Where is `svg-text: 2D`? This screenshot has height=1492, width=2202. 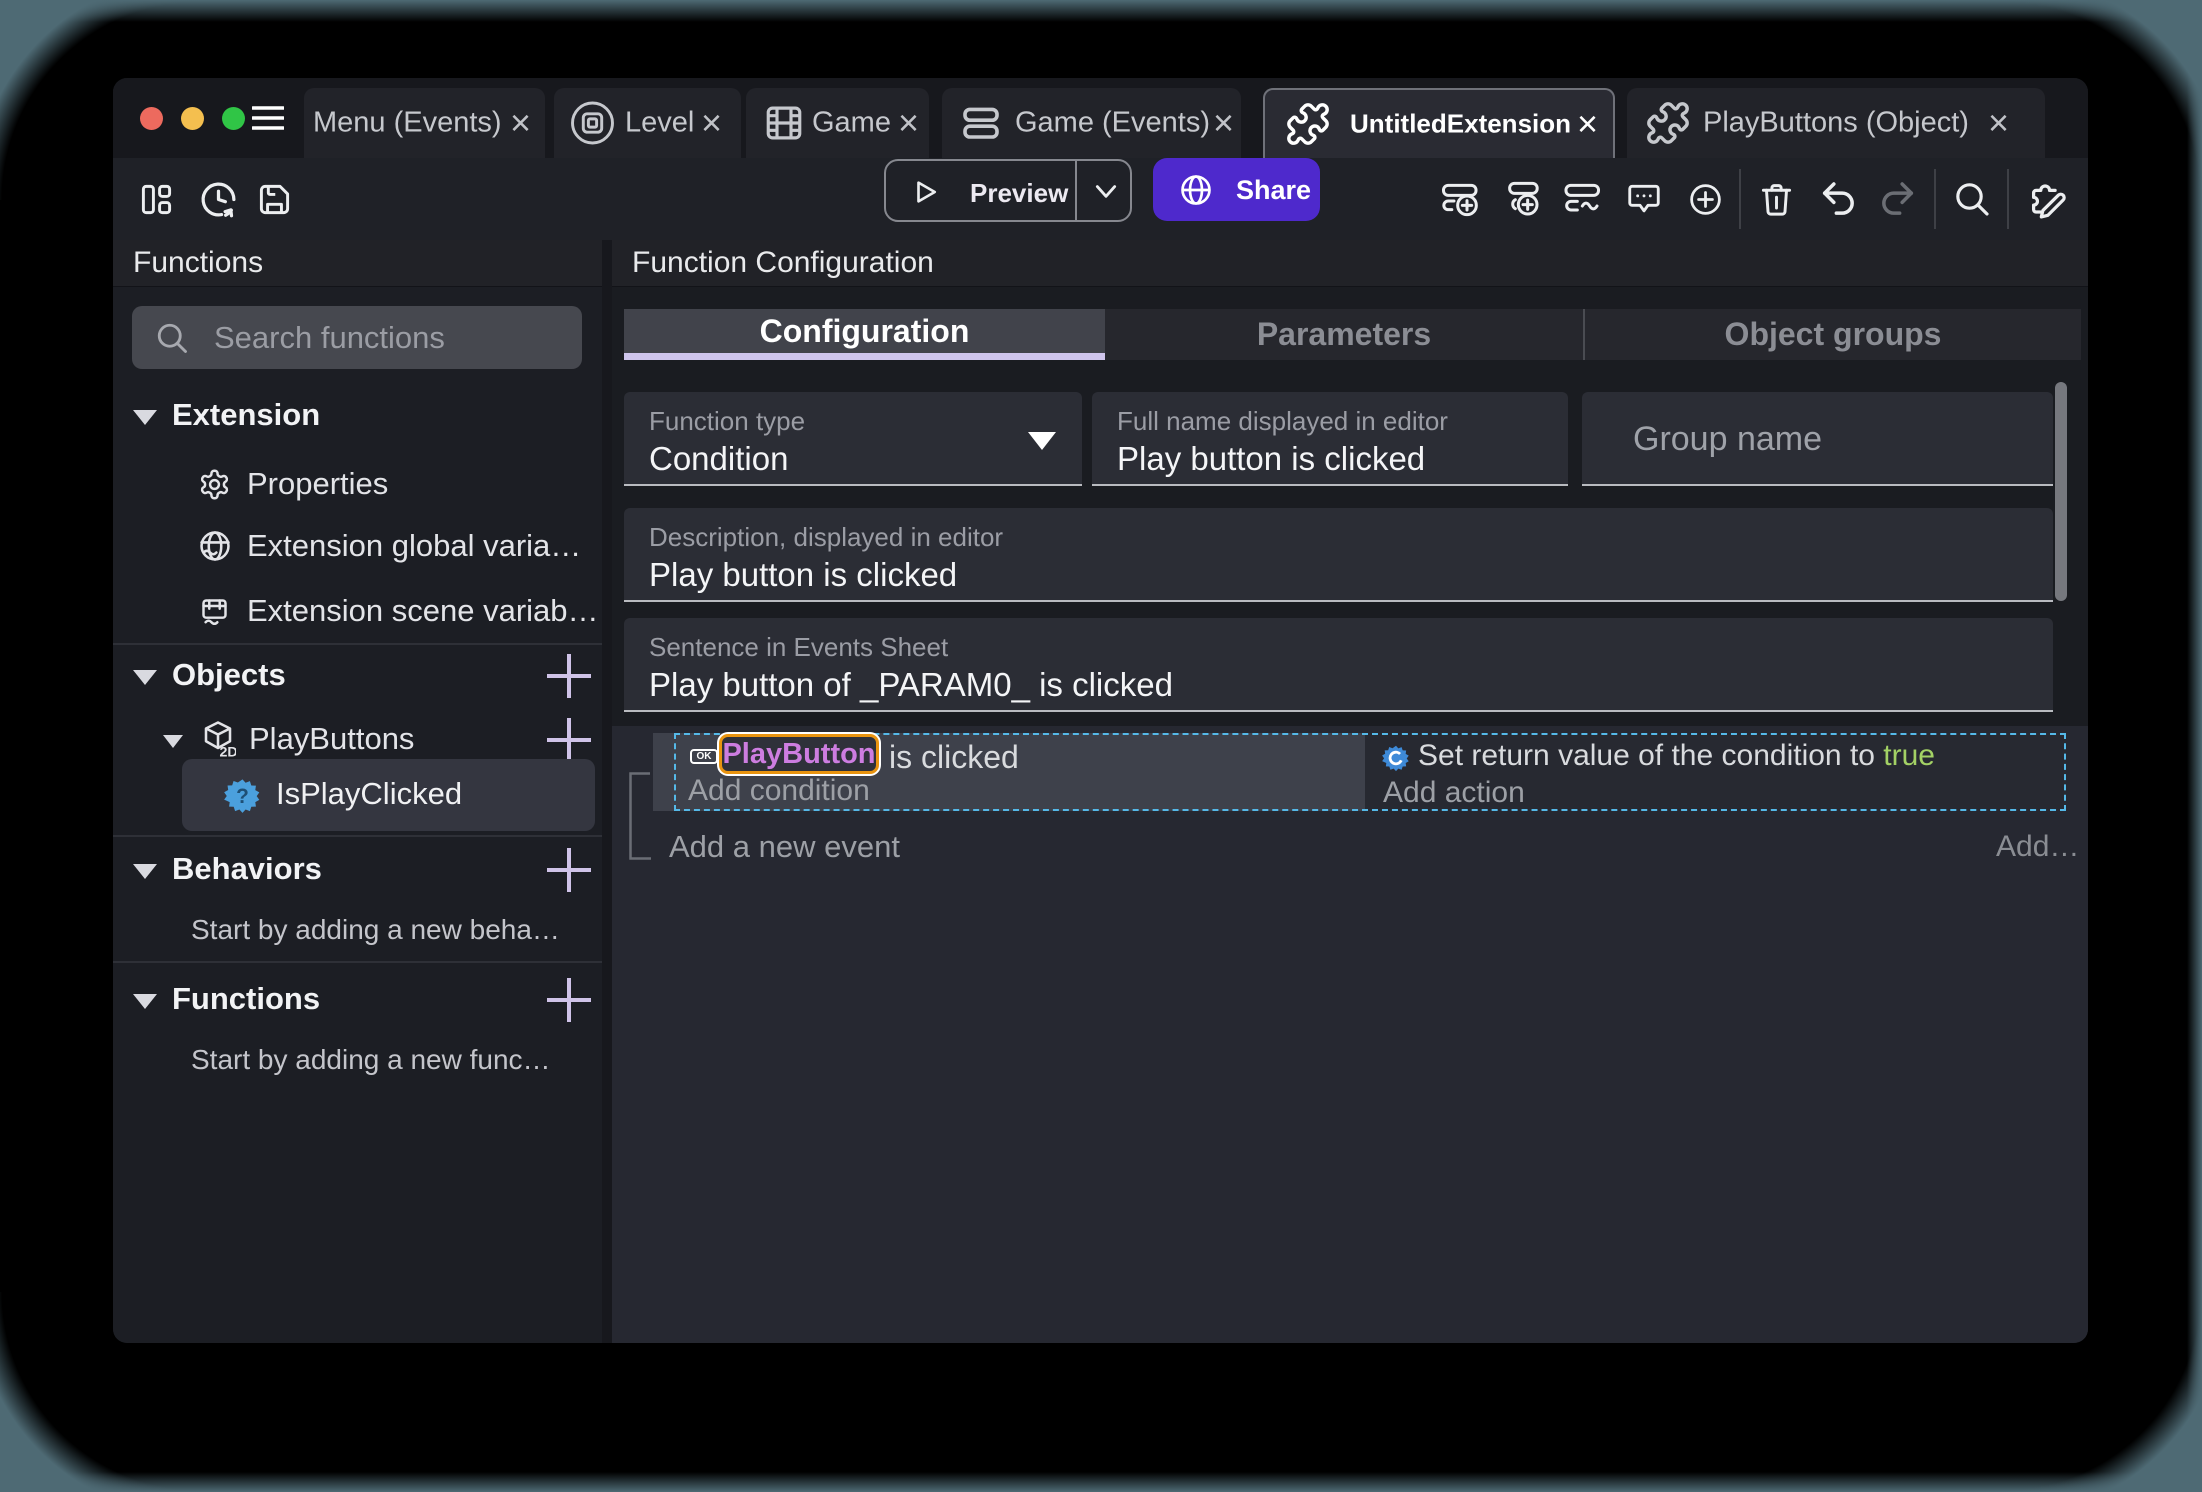
svg-text: 2D is located at coordinates (228, 750).